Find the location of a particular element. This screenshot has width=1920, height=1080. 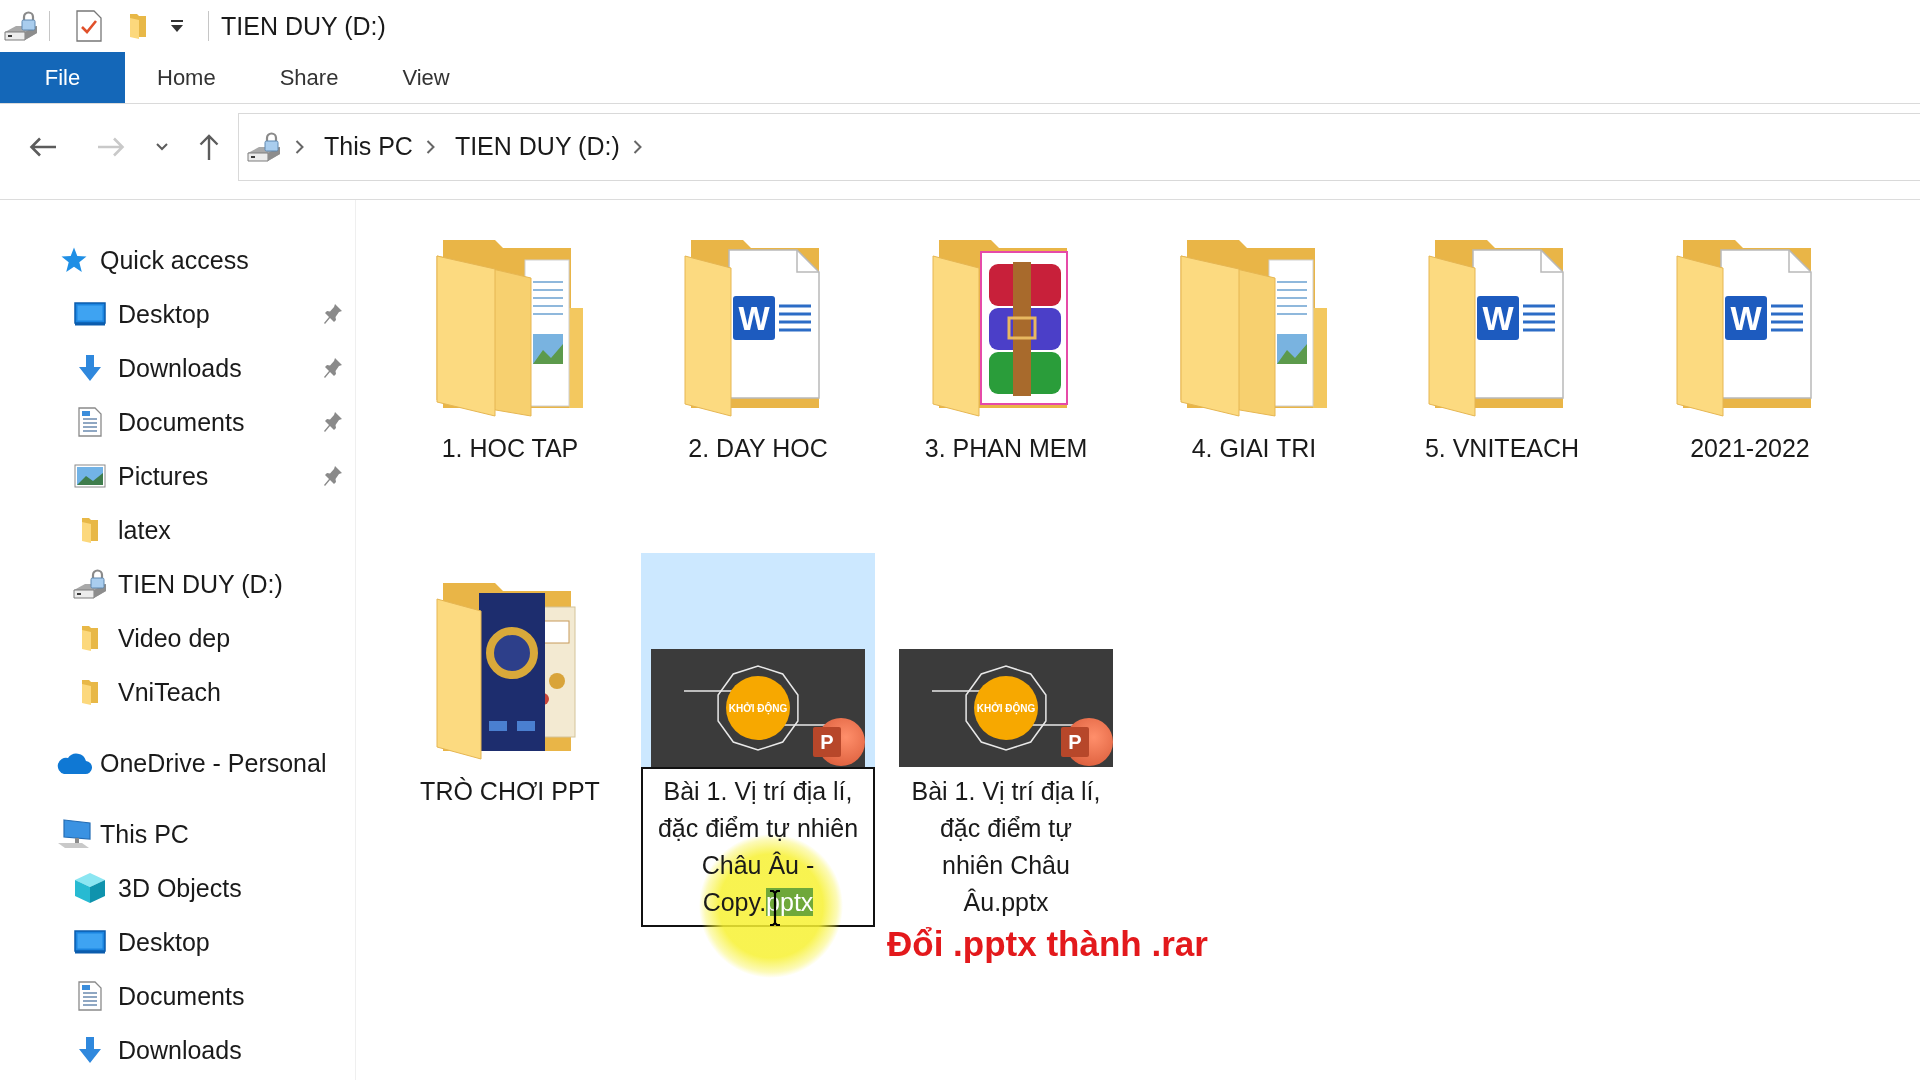

window-title: TIEN DUY (D:) is located at coordinates (303, 26).